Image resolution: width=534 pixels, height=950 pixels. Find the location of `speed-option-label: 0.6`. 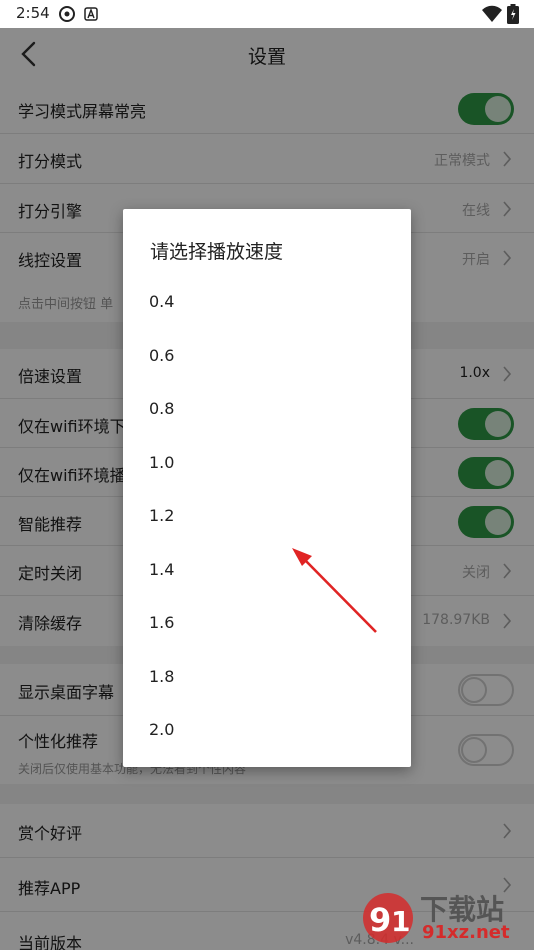

speed-option-label: 0.6 is located at coordinates (162, 355).